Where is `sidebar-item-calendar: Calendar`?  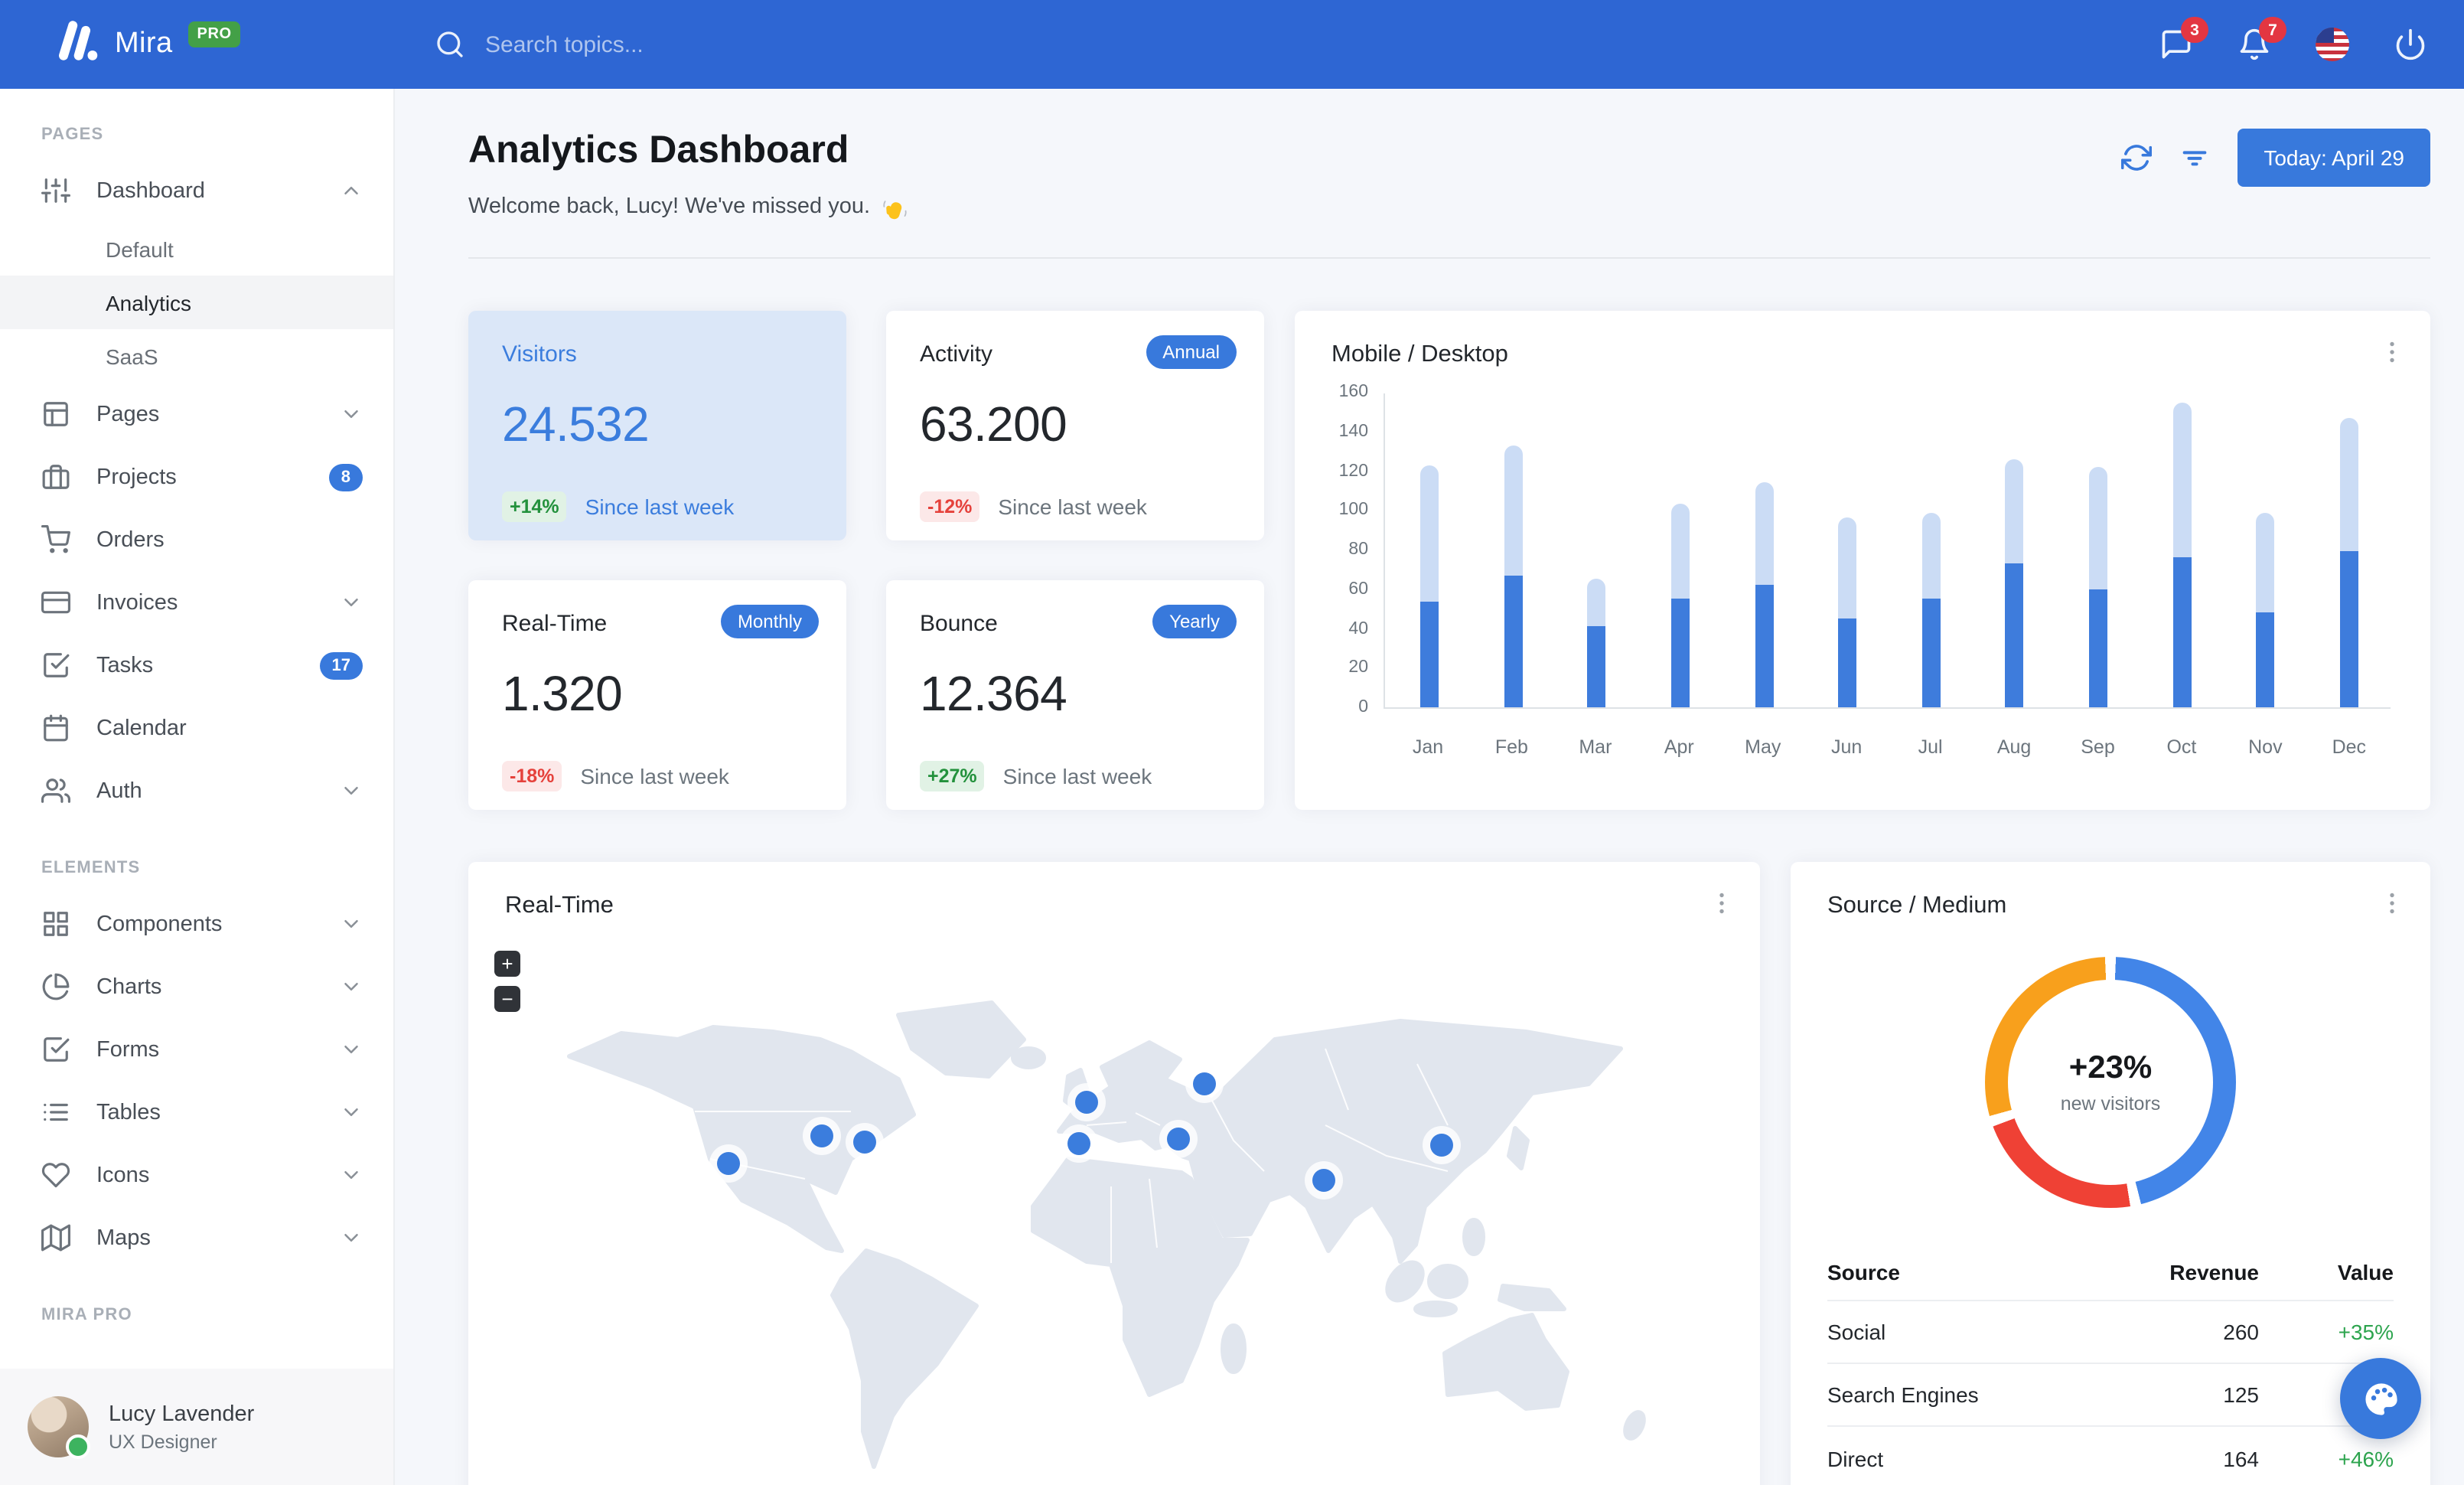 sidebar-item-calendar: Calendar is located at coordinates (197, 728).